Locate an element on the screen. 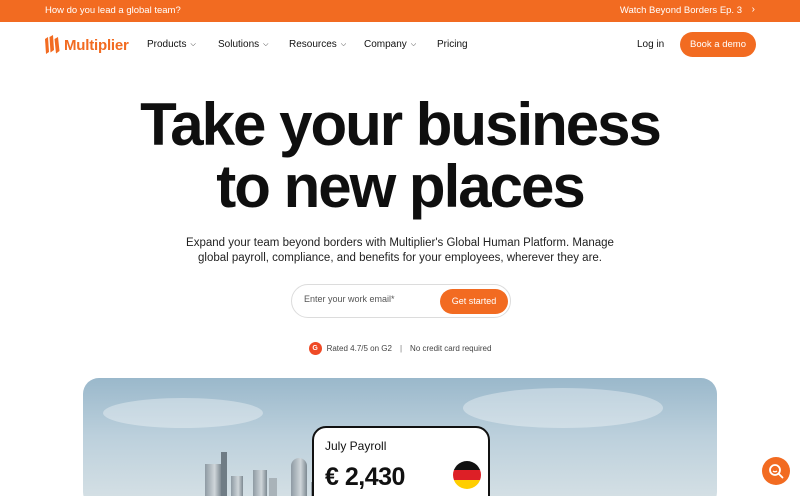 This screenshot has width=800, height=496. hero-title-line: to new places is located at coordinates (400, 186).